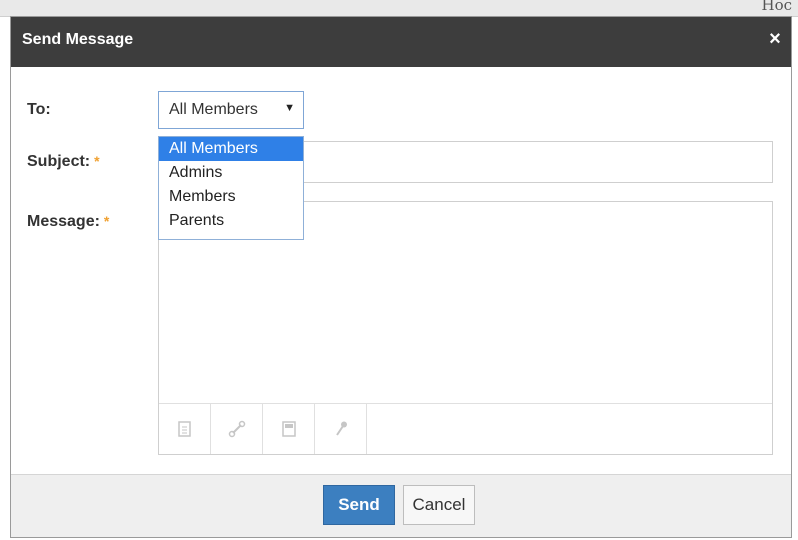  What do you see at coordinates (237, 429) in the screenshot?
I see `link-icon` at bounding box center [237, 429].